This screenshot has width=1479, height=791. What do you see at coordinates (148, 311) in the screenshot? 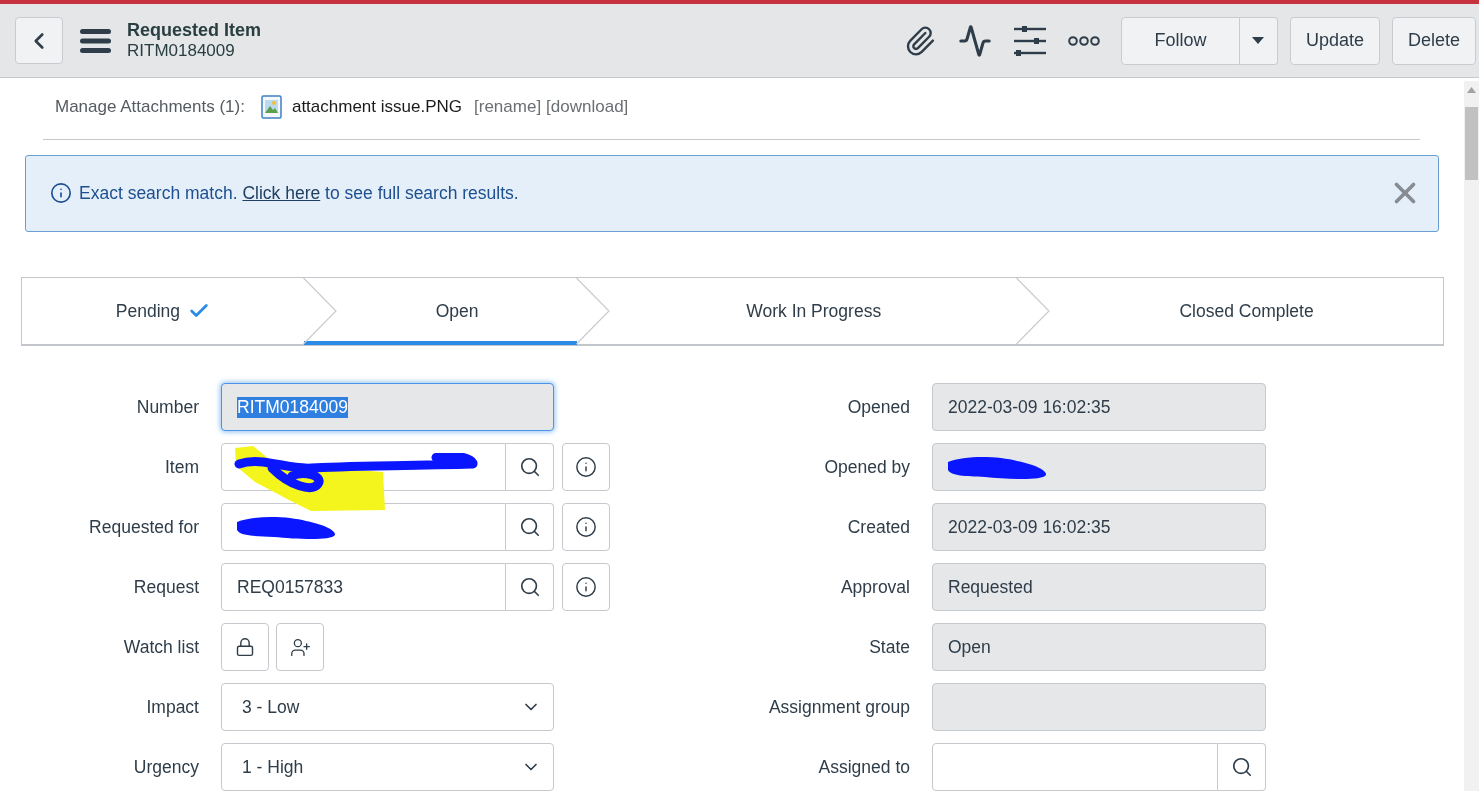
I see `stage-label: Pending` at bounding box center [148, 311].